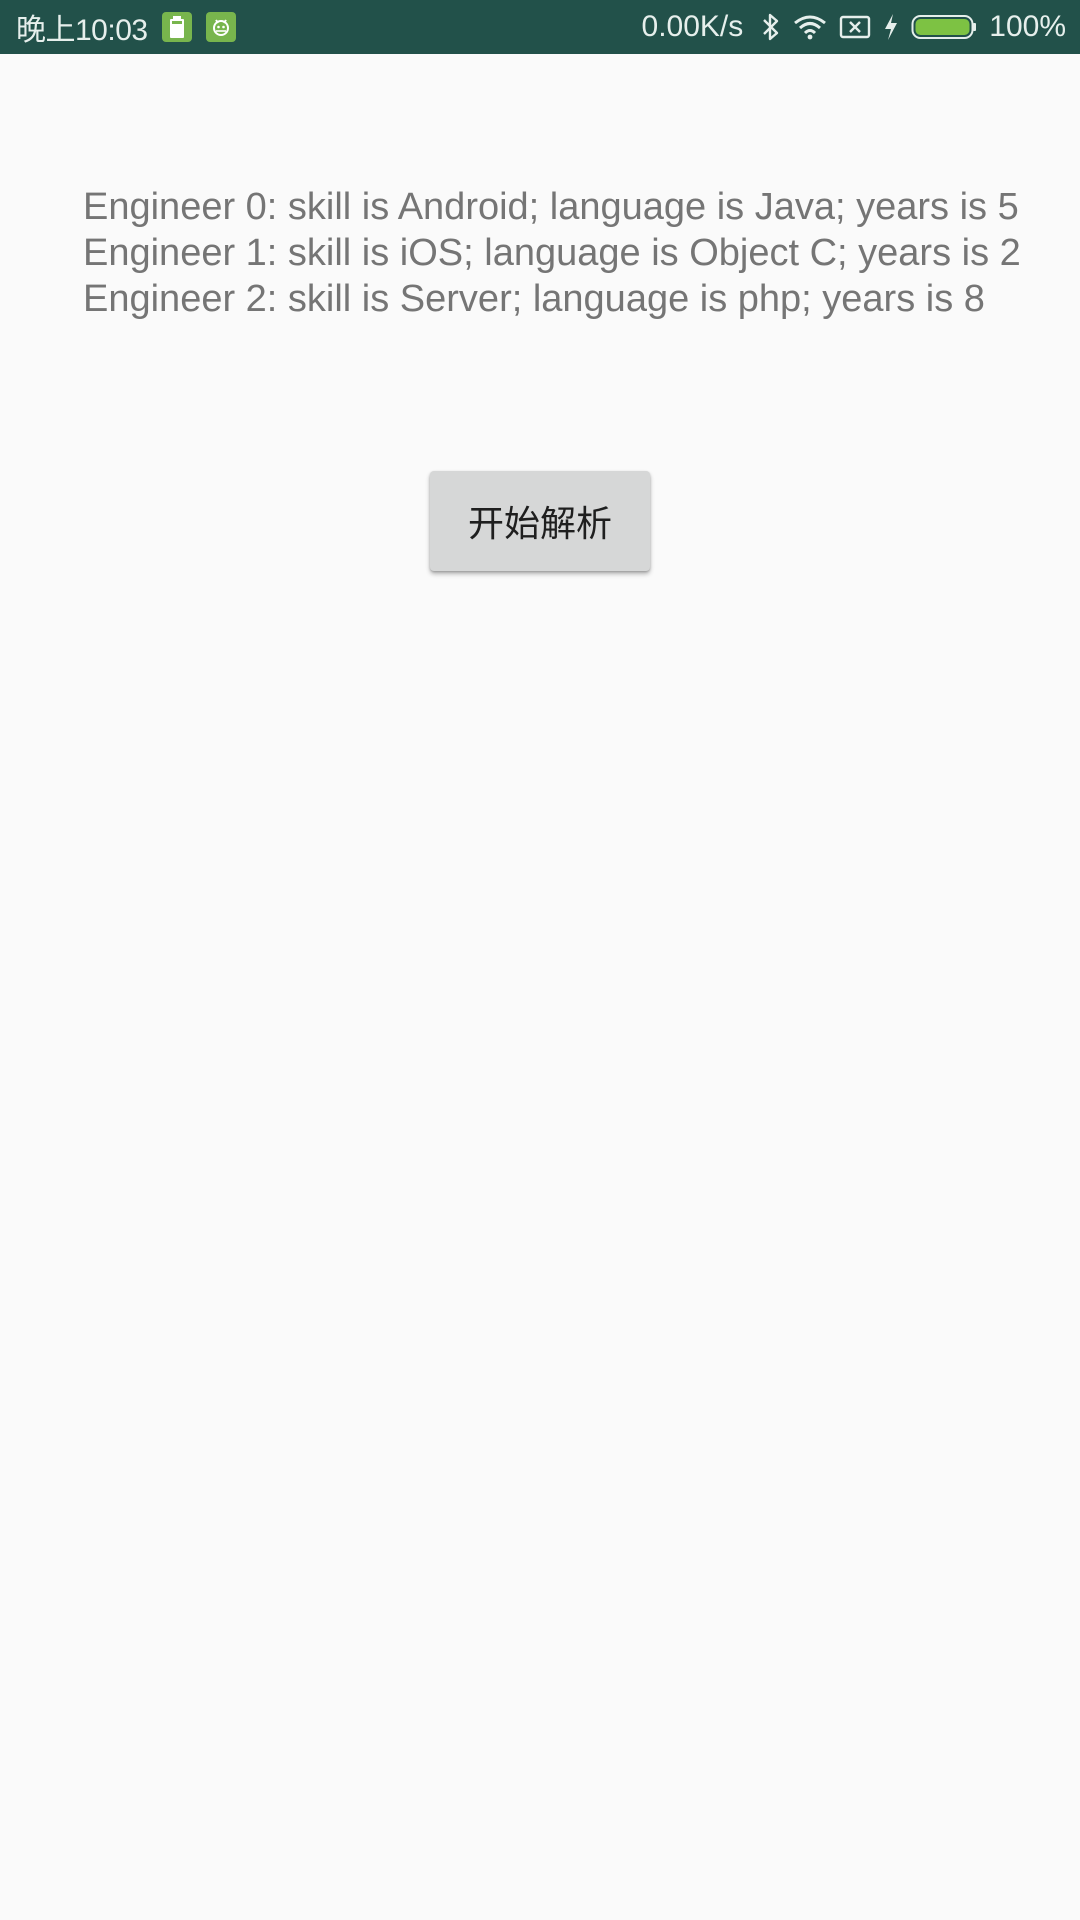 The width and height of the screenshot is (1080, 1920). I want to click on android-icon, so click(220, 27).